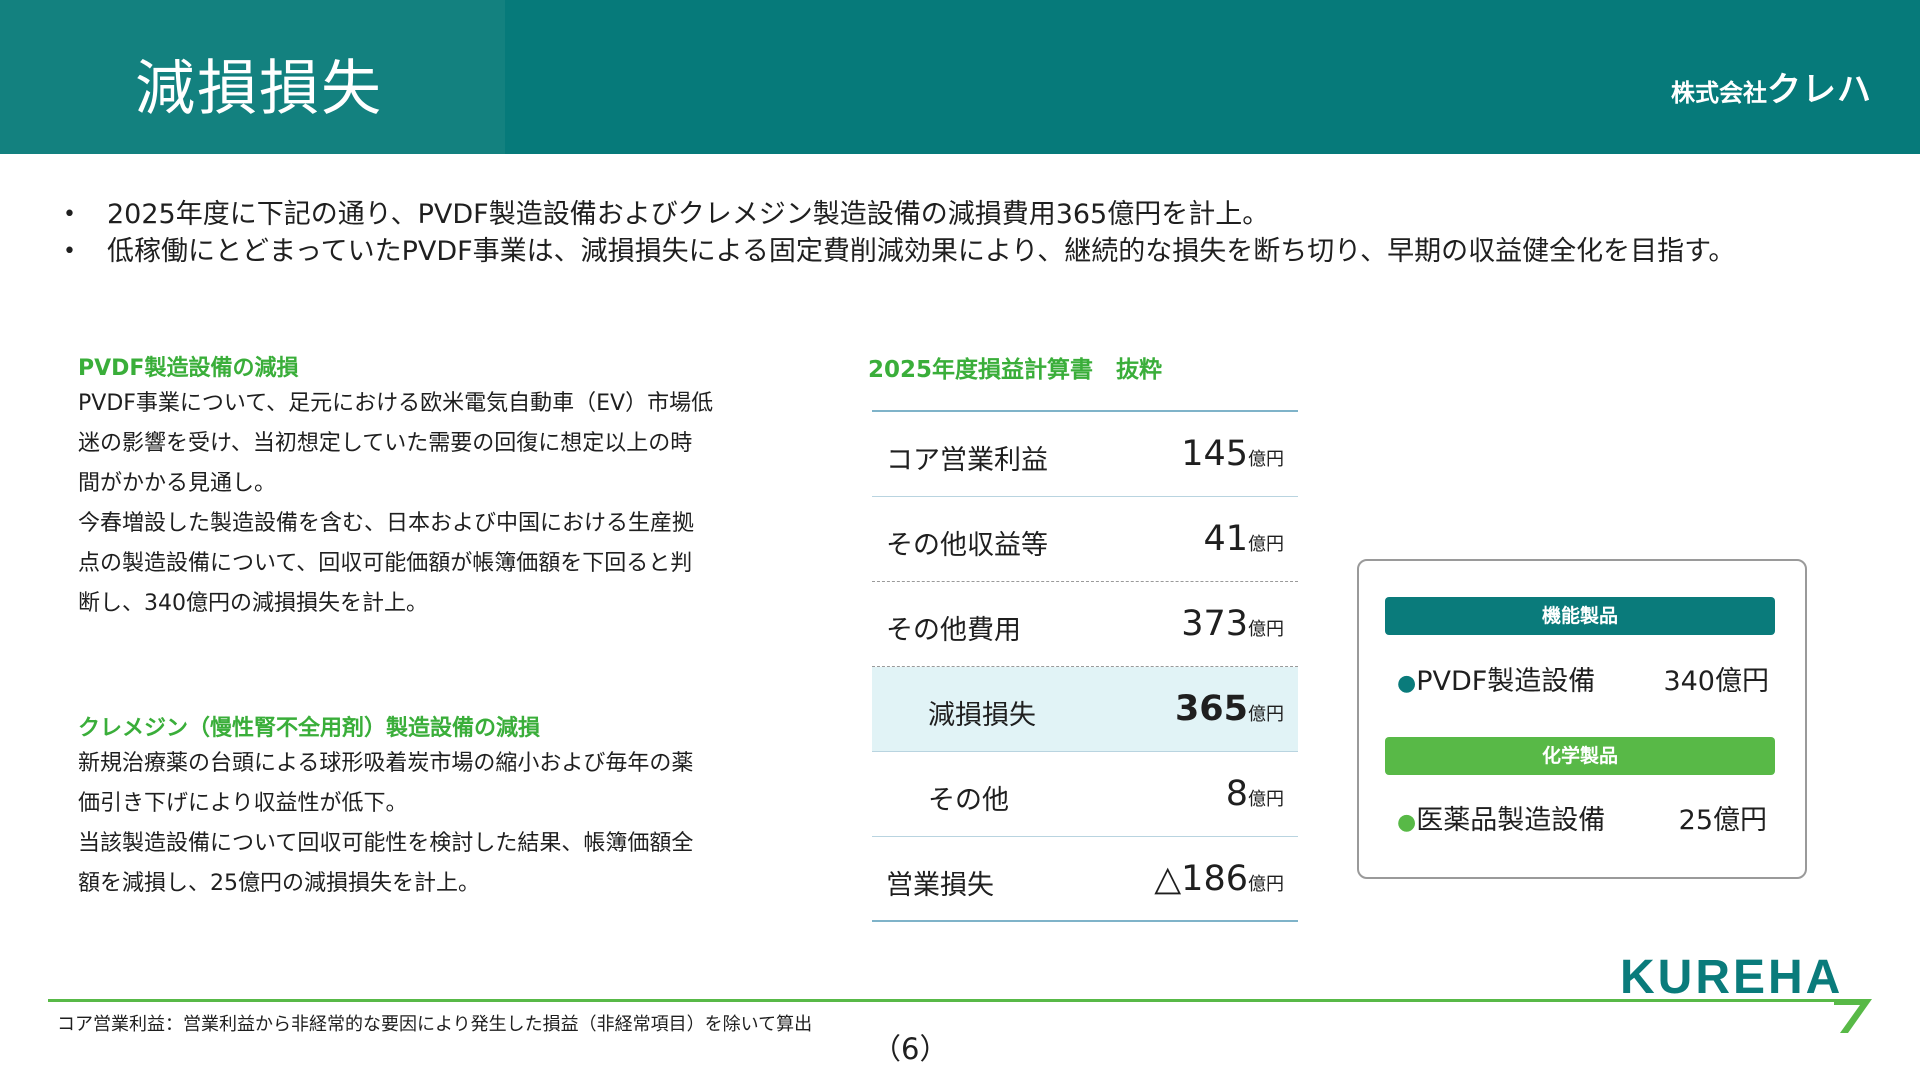 This screenshot has height=1080, width=1920. Describe the element at coordinates (1582, 719) in the screenshot. I see `impairment-breakdown-box: 機能製品 ●PVDF製造設備 340億円 化学製品 ●医薬品製造設備 25億円` at that location.